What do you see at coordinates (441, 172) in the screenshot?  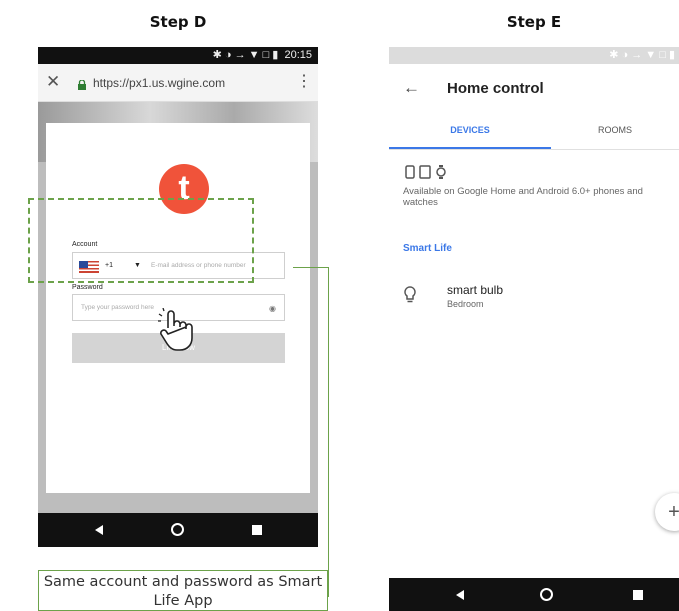 I see `watch-icon` at bounding box center [441, 172].